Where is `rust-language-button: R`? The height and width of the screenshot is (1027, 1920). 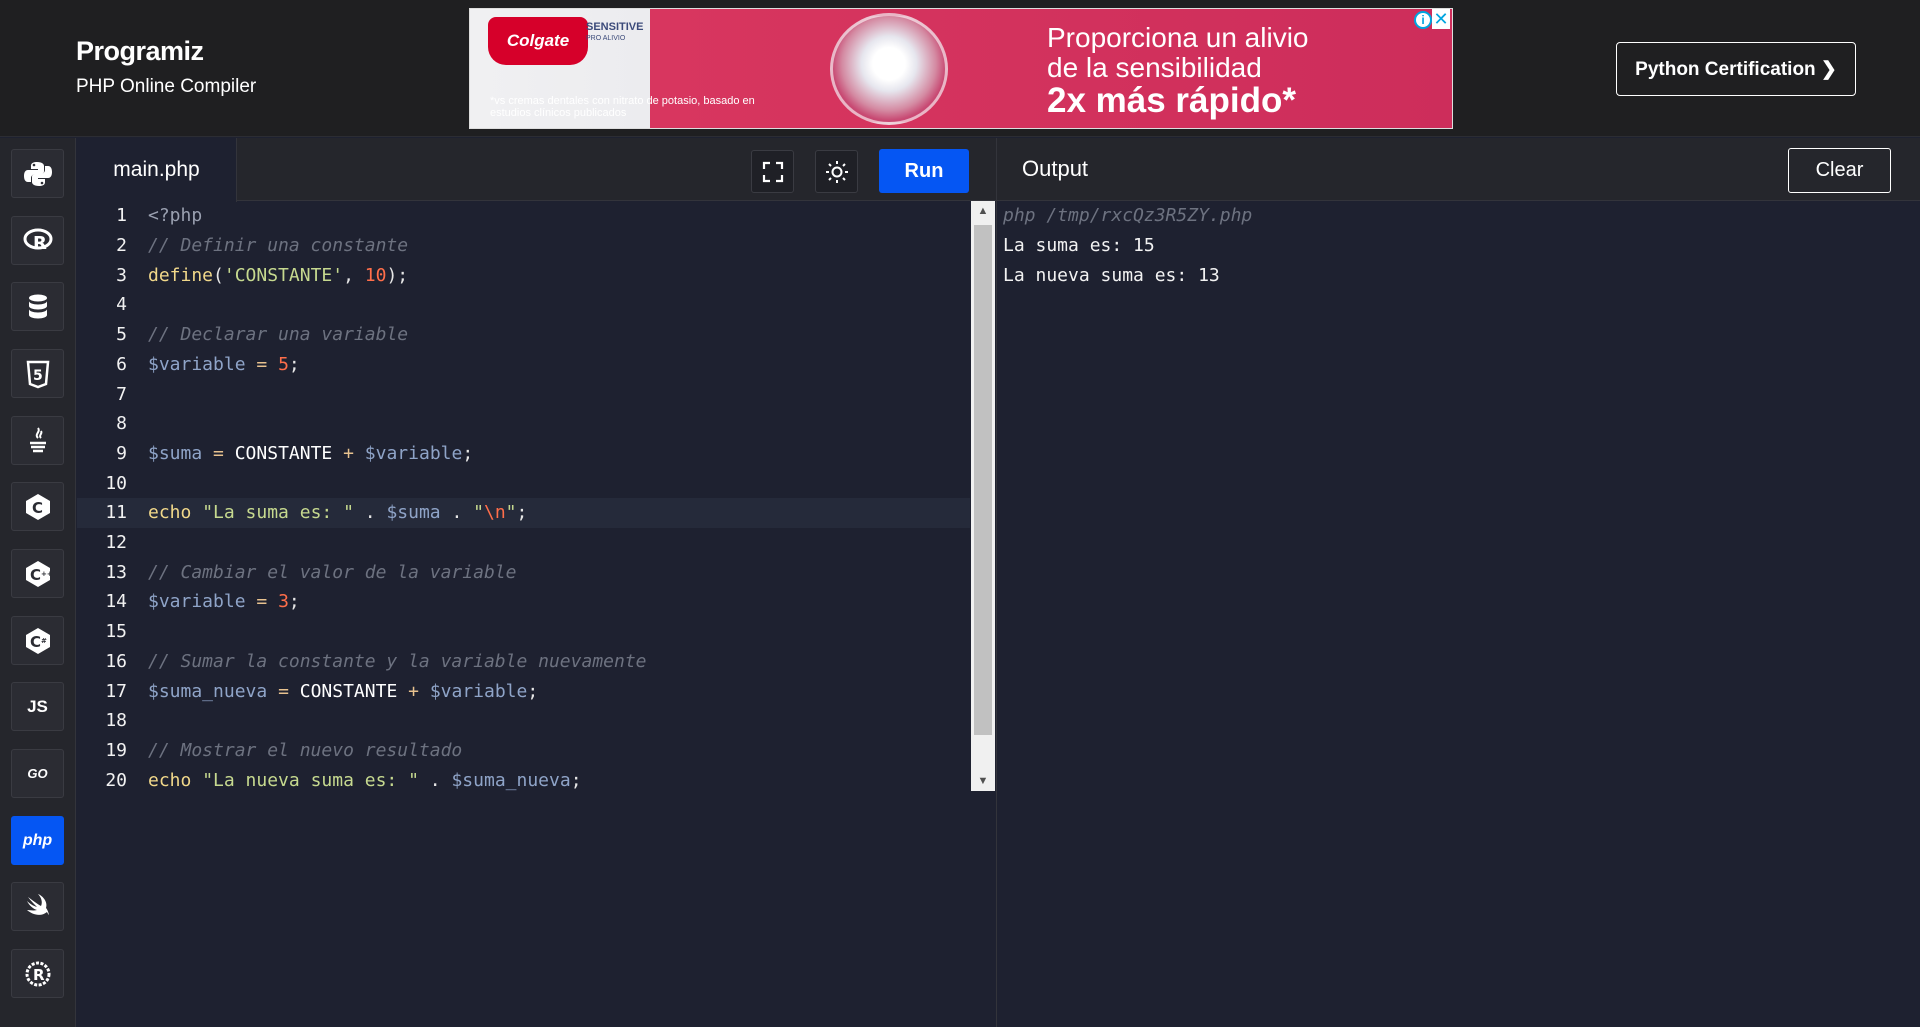
rust-language-button: R is located at coordinates (37, 973).